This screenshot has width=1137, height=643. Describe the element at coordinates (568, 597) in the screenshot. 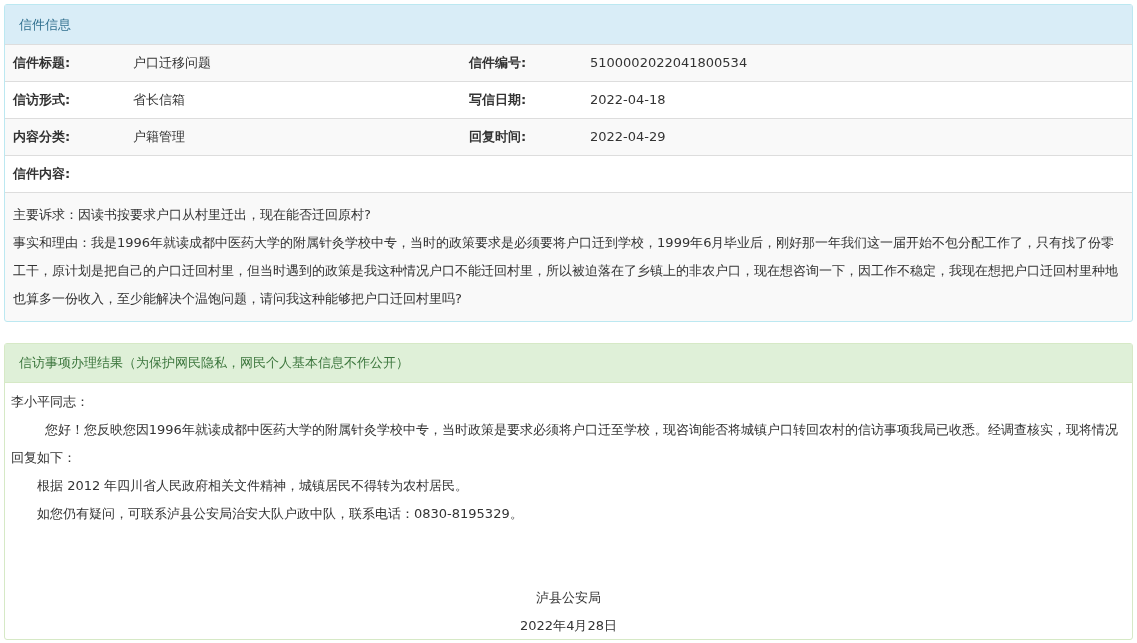

I see `signature-text: 泸县公安局` at that location.